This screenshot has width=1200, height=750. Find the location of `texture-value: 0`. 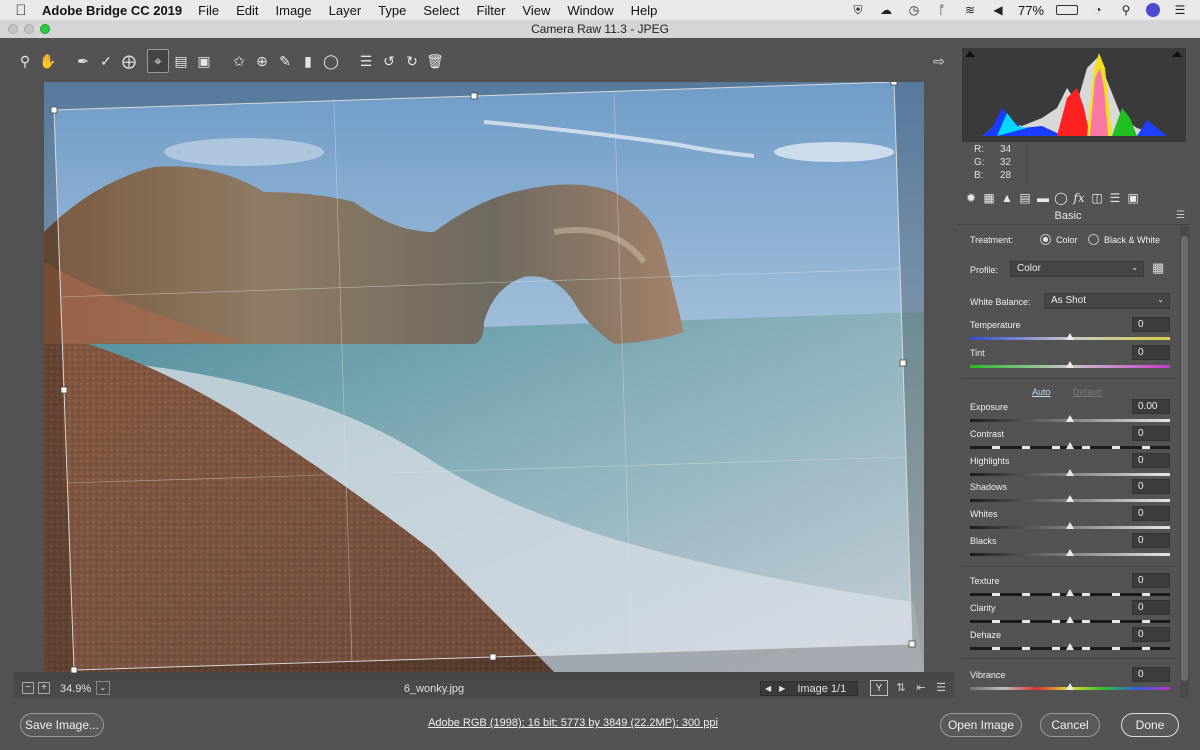

texture-value: 0 is located at coordinates (1151, 580).